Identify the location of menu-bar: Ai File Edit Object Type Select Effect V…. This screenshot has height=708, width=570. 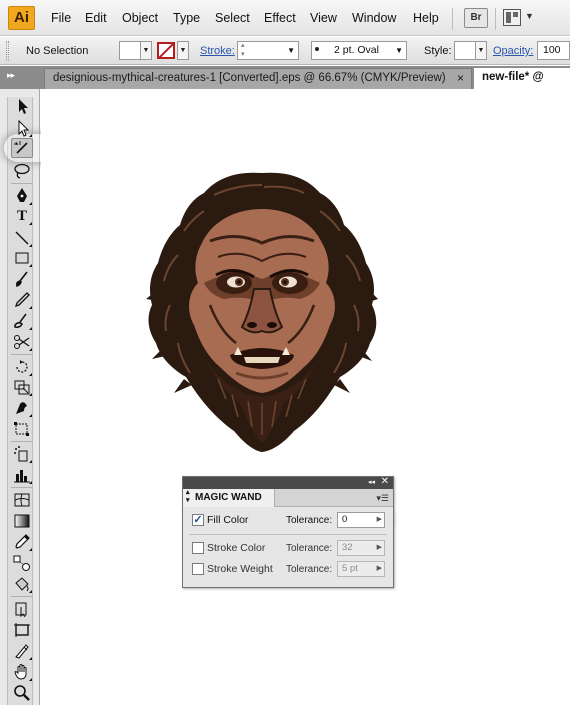
(285, 18).